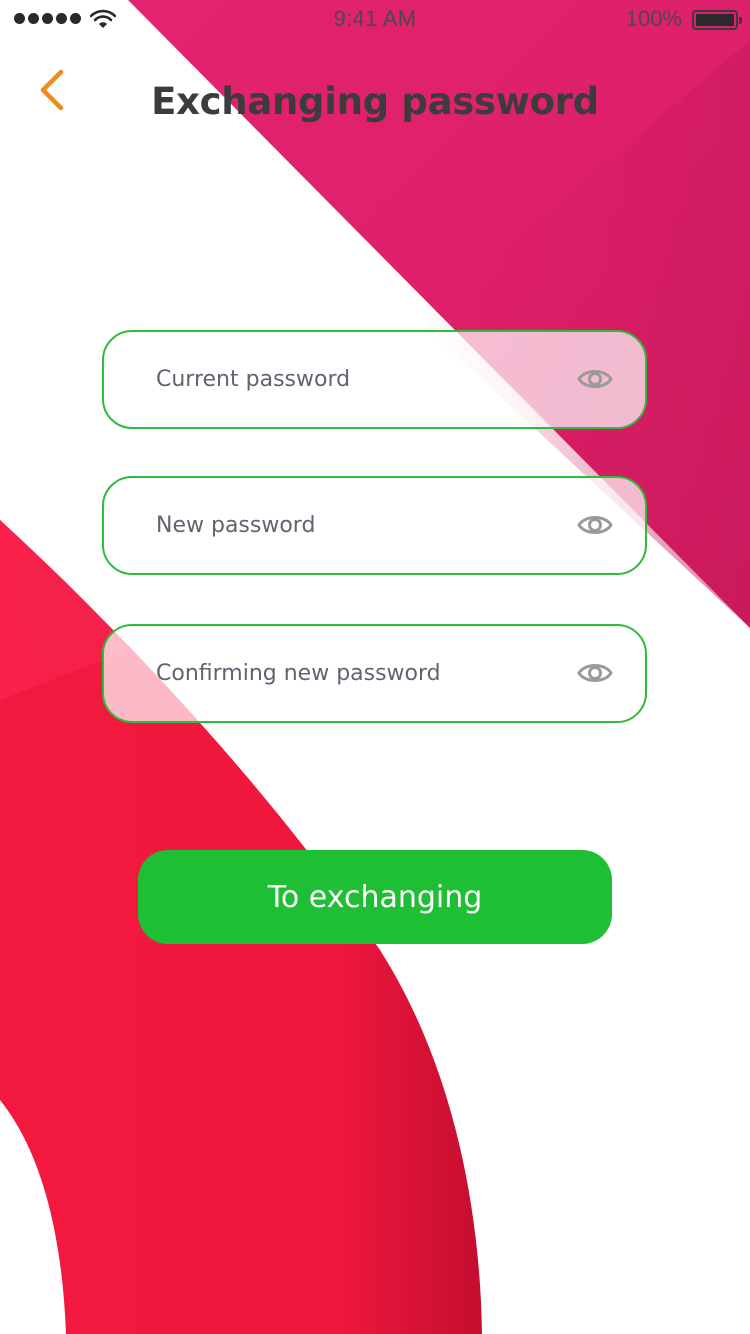  What do you see at coordinates (356, 379) in the screenshot?
I see `current-password-input` at bounding box center [356, 379].